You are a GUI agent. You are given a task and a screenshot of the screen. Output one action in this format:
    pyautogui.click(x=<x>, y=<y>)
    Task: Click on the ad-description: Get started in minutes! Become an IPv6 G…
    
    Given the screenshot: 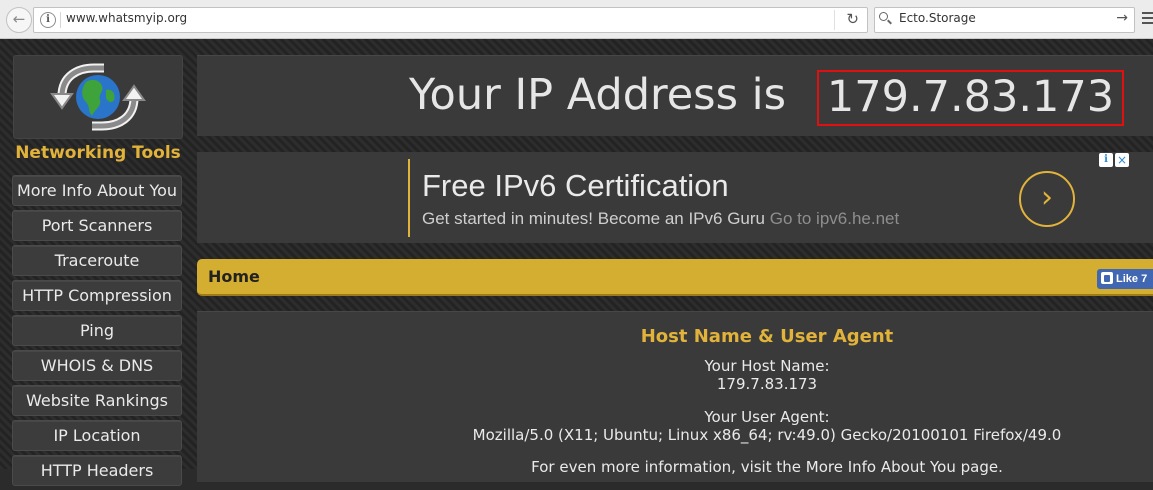 What is the action you would take?
    pyautogui.click(x=660, y=219)
    